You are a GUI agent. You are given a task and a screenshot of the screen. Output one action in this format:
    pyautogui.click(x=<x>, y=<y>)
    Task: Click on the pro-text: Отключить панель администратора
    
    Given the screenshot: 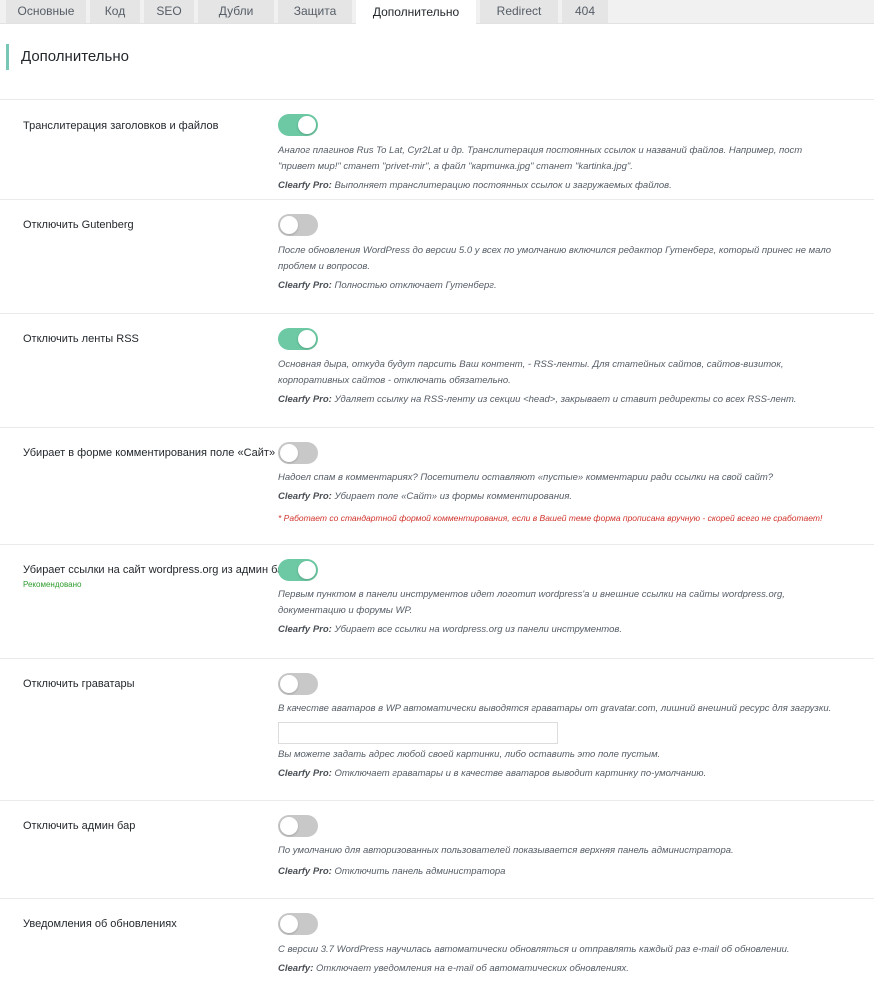 What is the action you would take?
    pyautogui.click(x=420, y=871)
    